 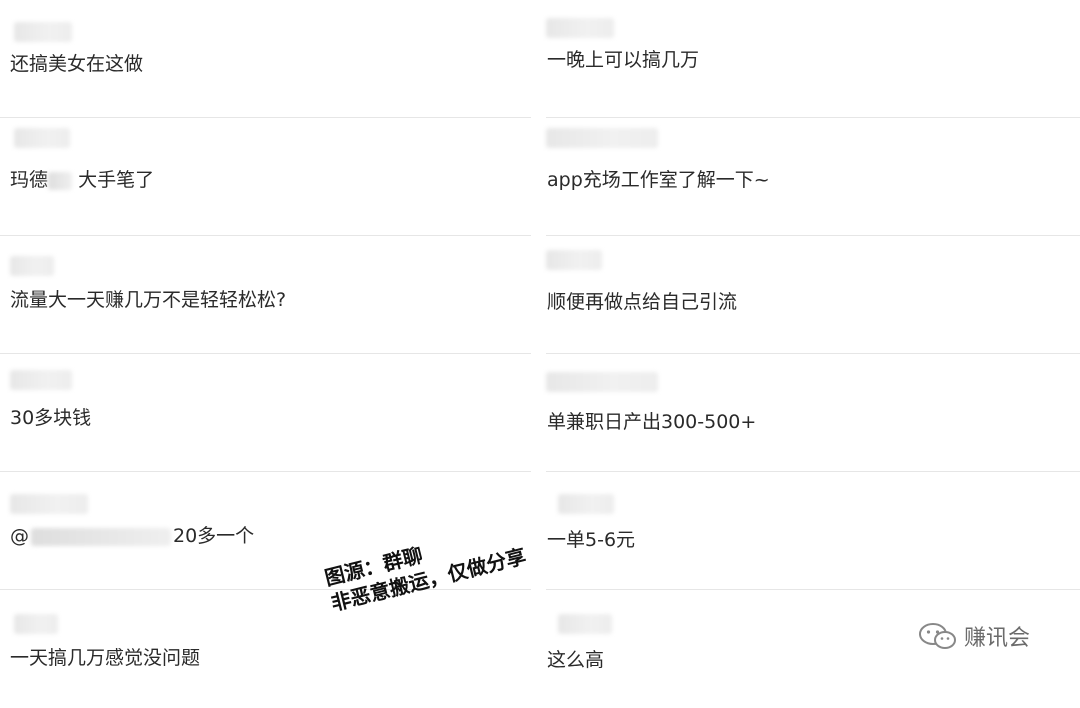 I want to click on comment-text: 玛德 大手笔了, so click(x=82, y=180).